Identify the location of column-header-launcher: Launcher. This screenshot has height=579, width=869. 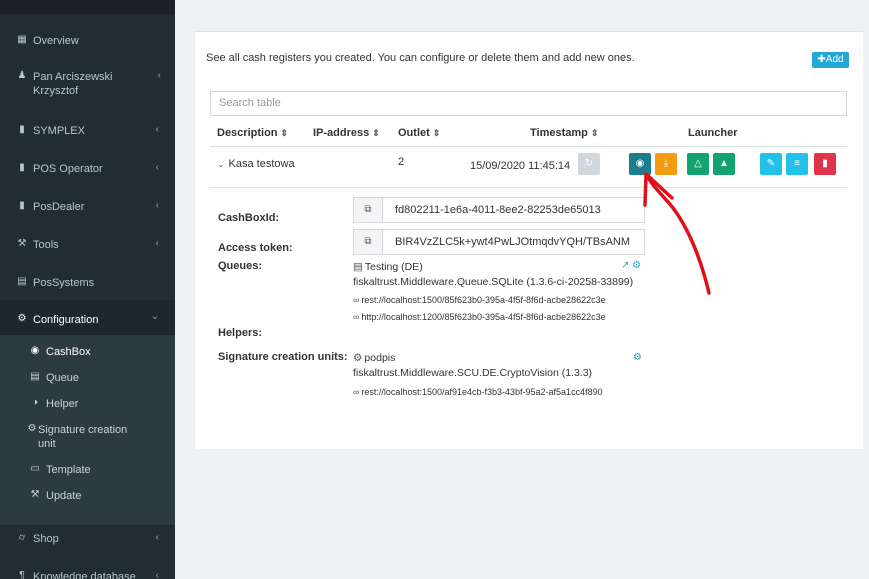
(713, 133).